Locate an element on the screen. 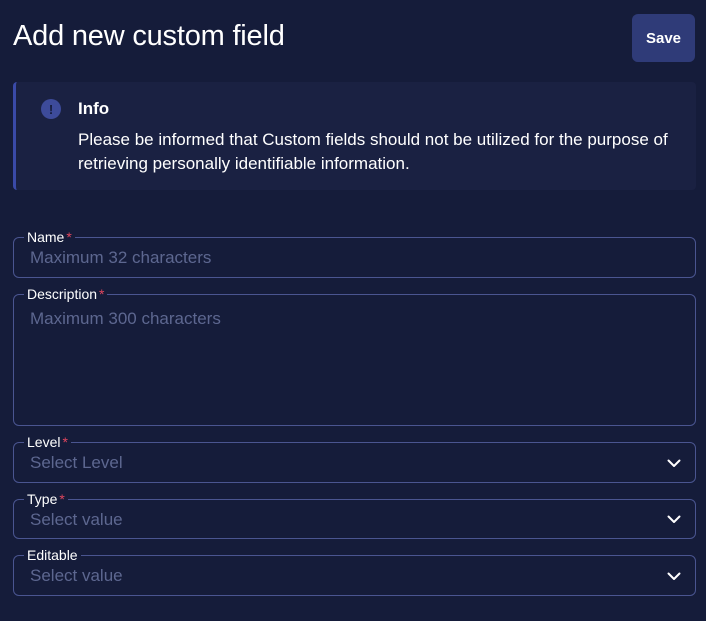 The width and height of the screenshot is (706, 621). type-select: Type * Select value is located at coordinates (354, 515).